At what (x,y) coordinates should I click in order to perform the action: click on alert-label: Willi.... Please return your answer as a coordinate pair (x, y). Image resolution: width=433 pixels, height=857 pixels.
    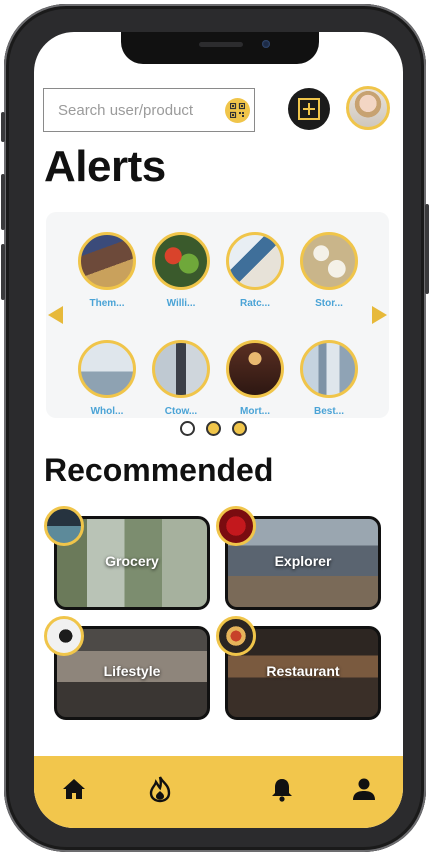
    Looking at the image, I should click on (181, 303).